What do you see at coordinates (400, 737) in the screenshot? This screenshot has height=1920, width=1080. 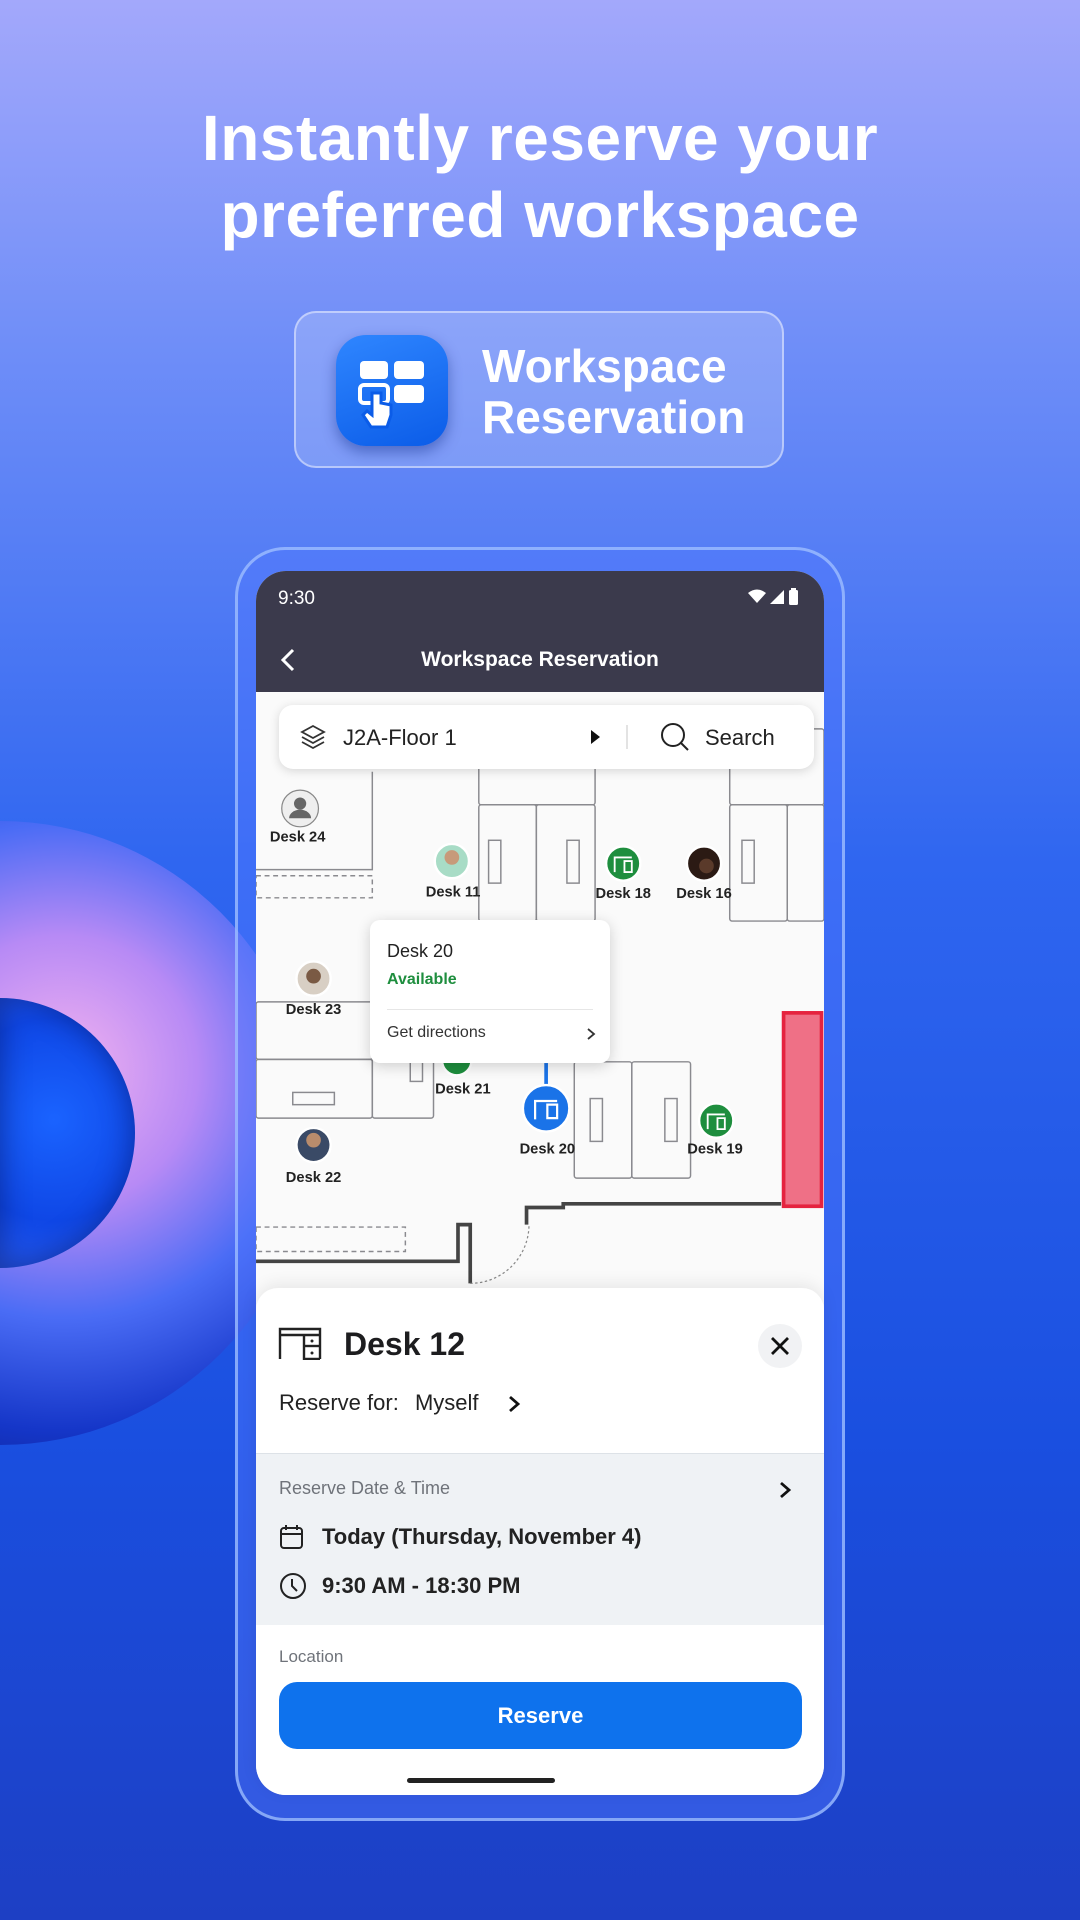 I see `floor-name: J2A-Floor 1` at bounding box center [400, 737].